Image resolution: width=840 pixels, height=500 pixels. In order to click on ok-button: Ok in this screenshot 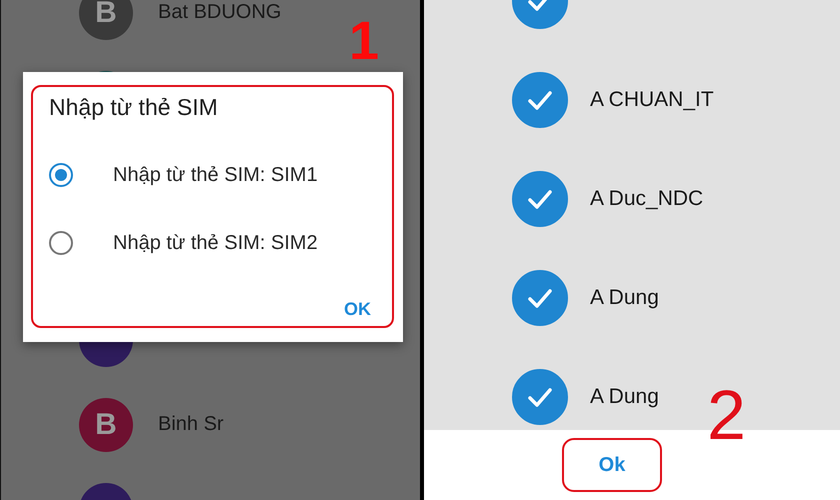, I will do `click(612, 465)`.